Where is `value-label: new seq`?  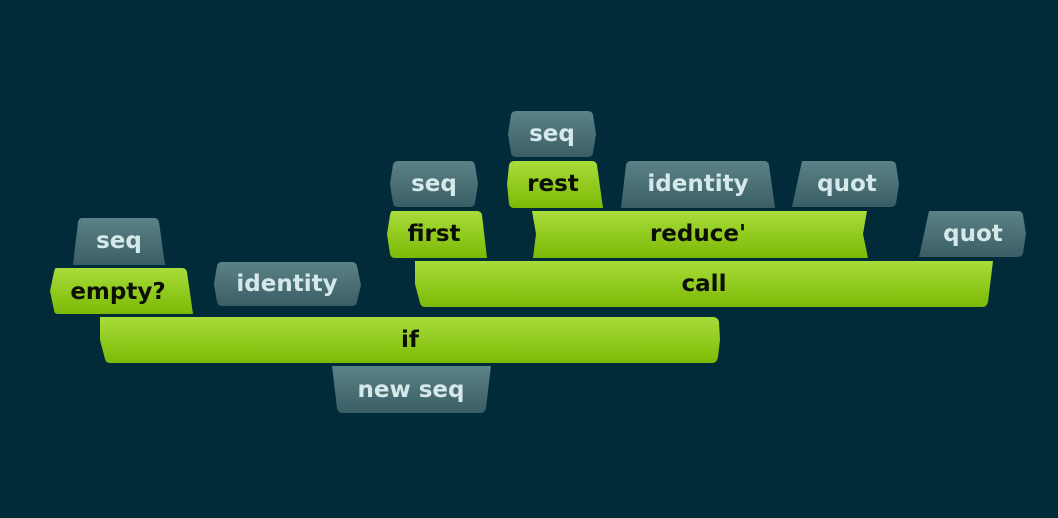 value-label: new seq is located at coordinates (411, 390).